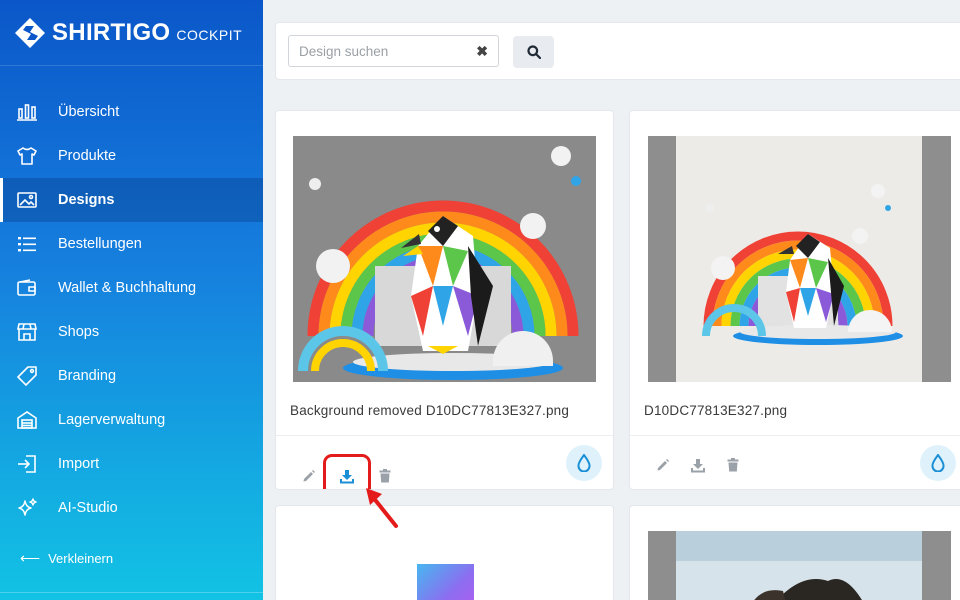  I want to click on sidebar-item-label: Wallet & Buchhaltung, so click(127, 288).